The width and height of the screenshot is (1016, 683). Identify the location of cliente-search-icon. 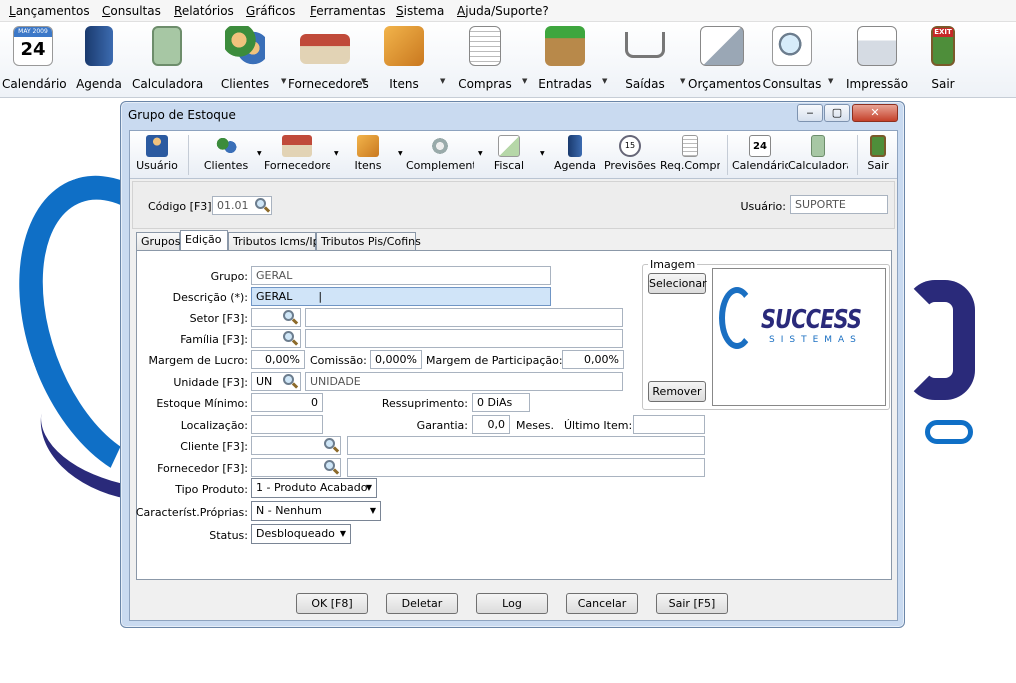
(331, 445).